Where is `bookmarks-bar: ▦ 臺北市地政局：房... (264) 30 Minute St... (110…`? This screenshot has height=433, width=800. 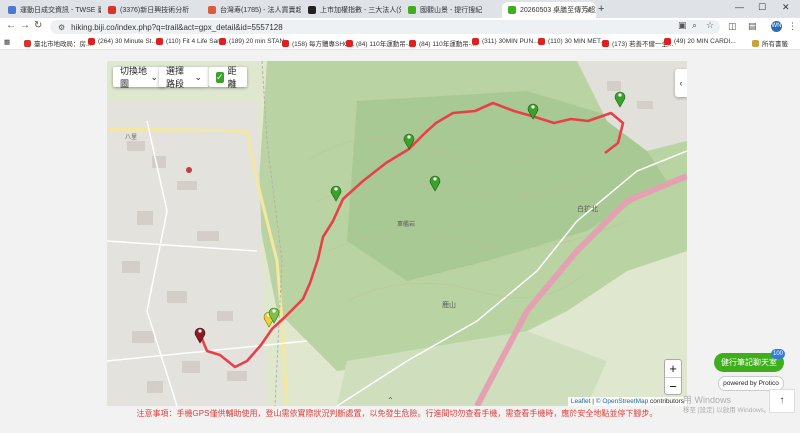 bookmarks-bar: ▦ 臺北市地政局：房... (264) 30 Minute St... (110… is located at coordinates (400, 43).